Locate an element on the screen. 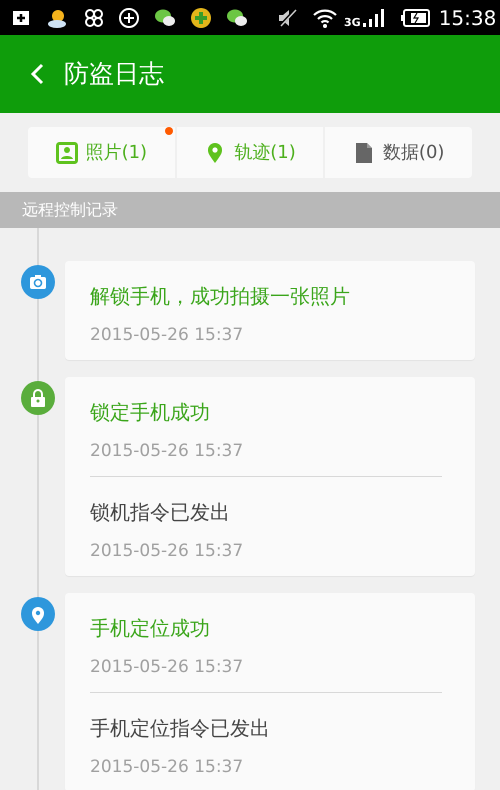 The width and height of the screenshot is (500, 790). wifi-icon is located at coordinates (325, 17).